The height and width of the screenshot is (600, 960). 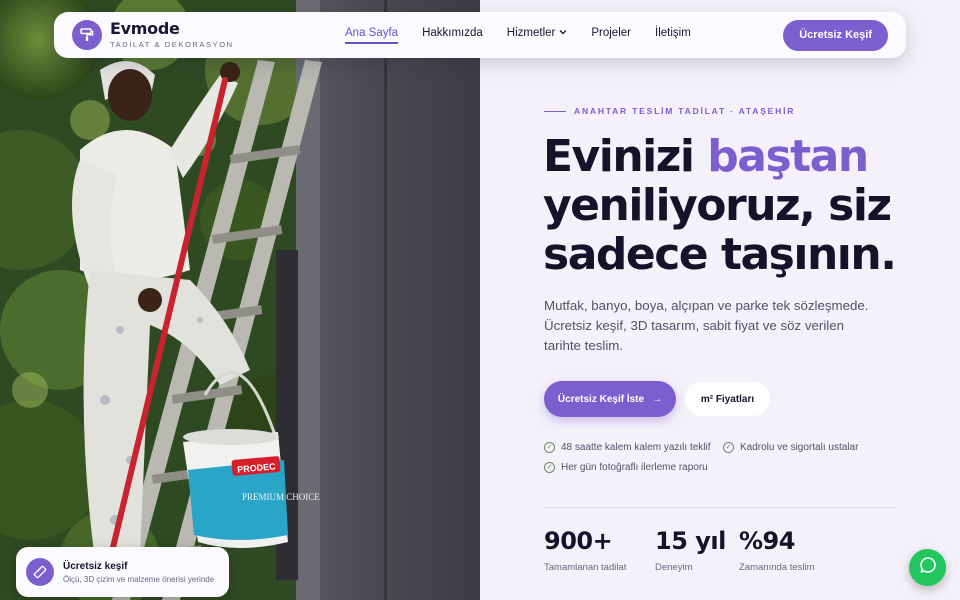 What do you see at coordinates (690, 541) in the screenshot?
I see `stat-value: 15 yıl` at bounding box center [690, 541].